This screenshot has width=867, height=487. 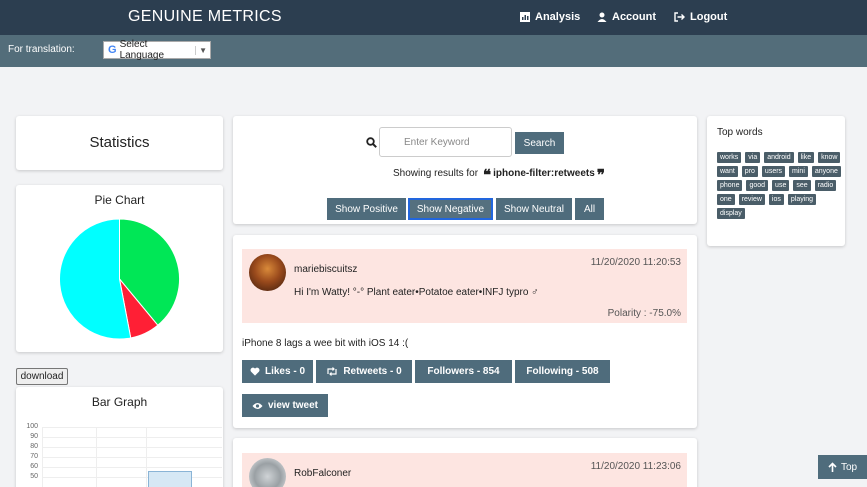 What do you see at coordinates (119, 279) in the screenshot?
I see `pie-chart` at bounding box center [119, 279].